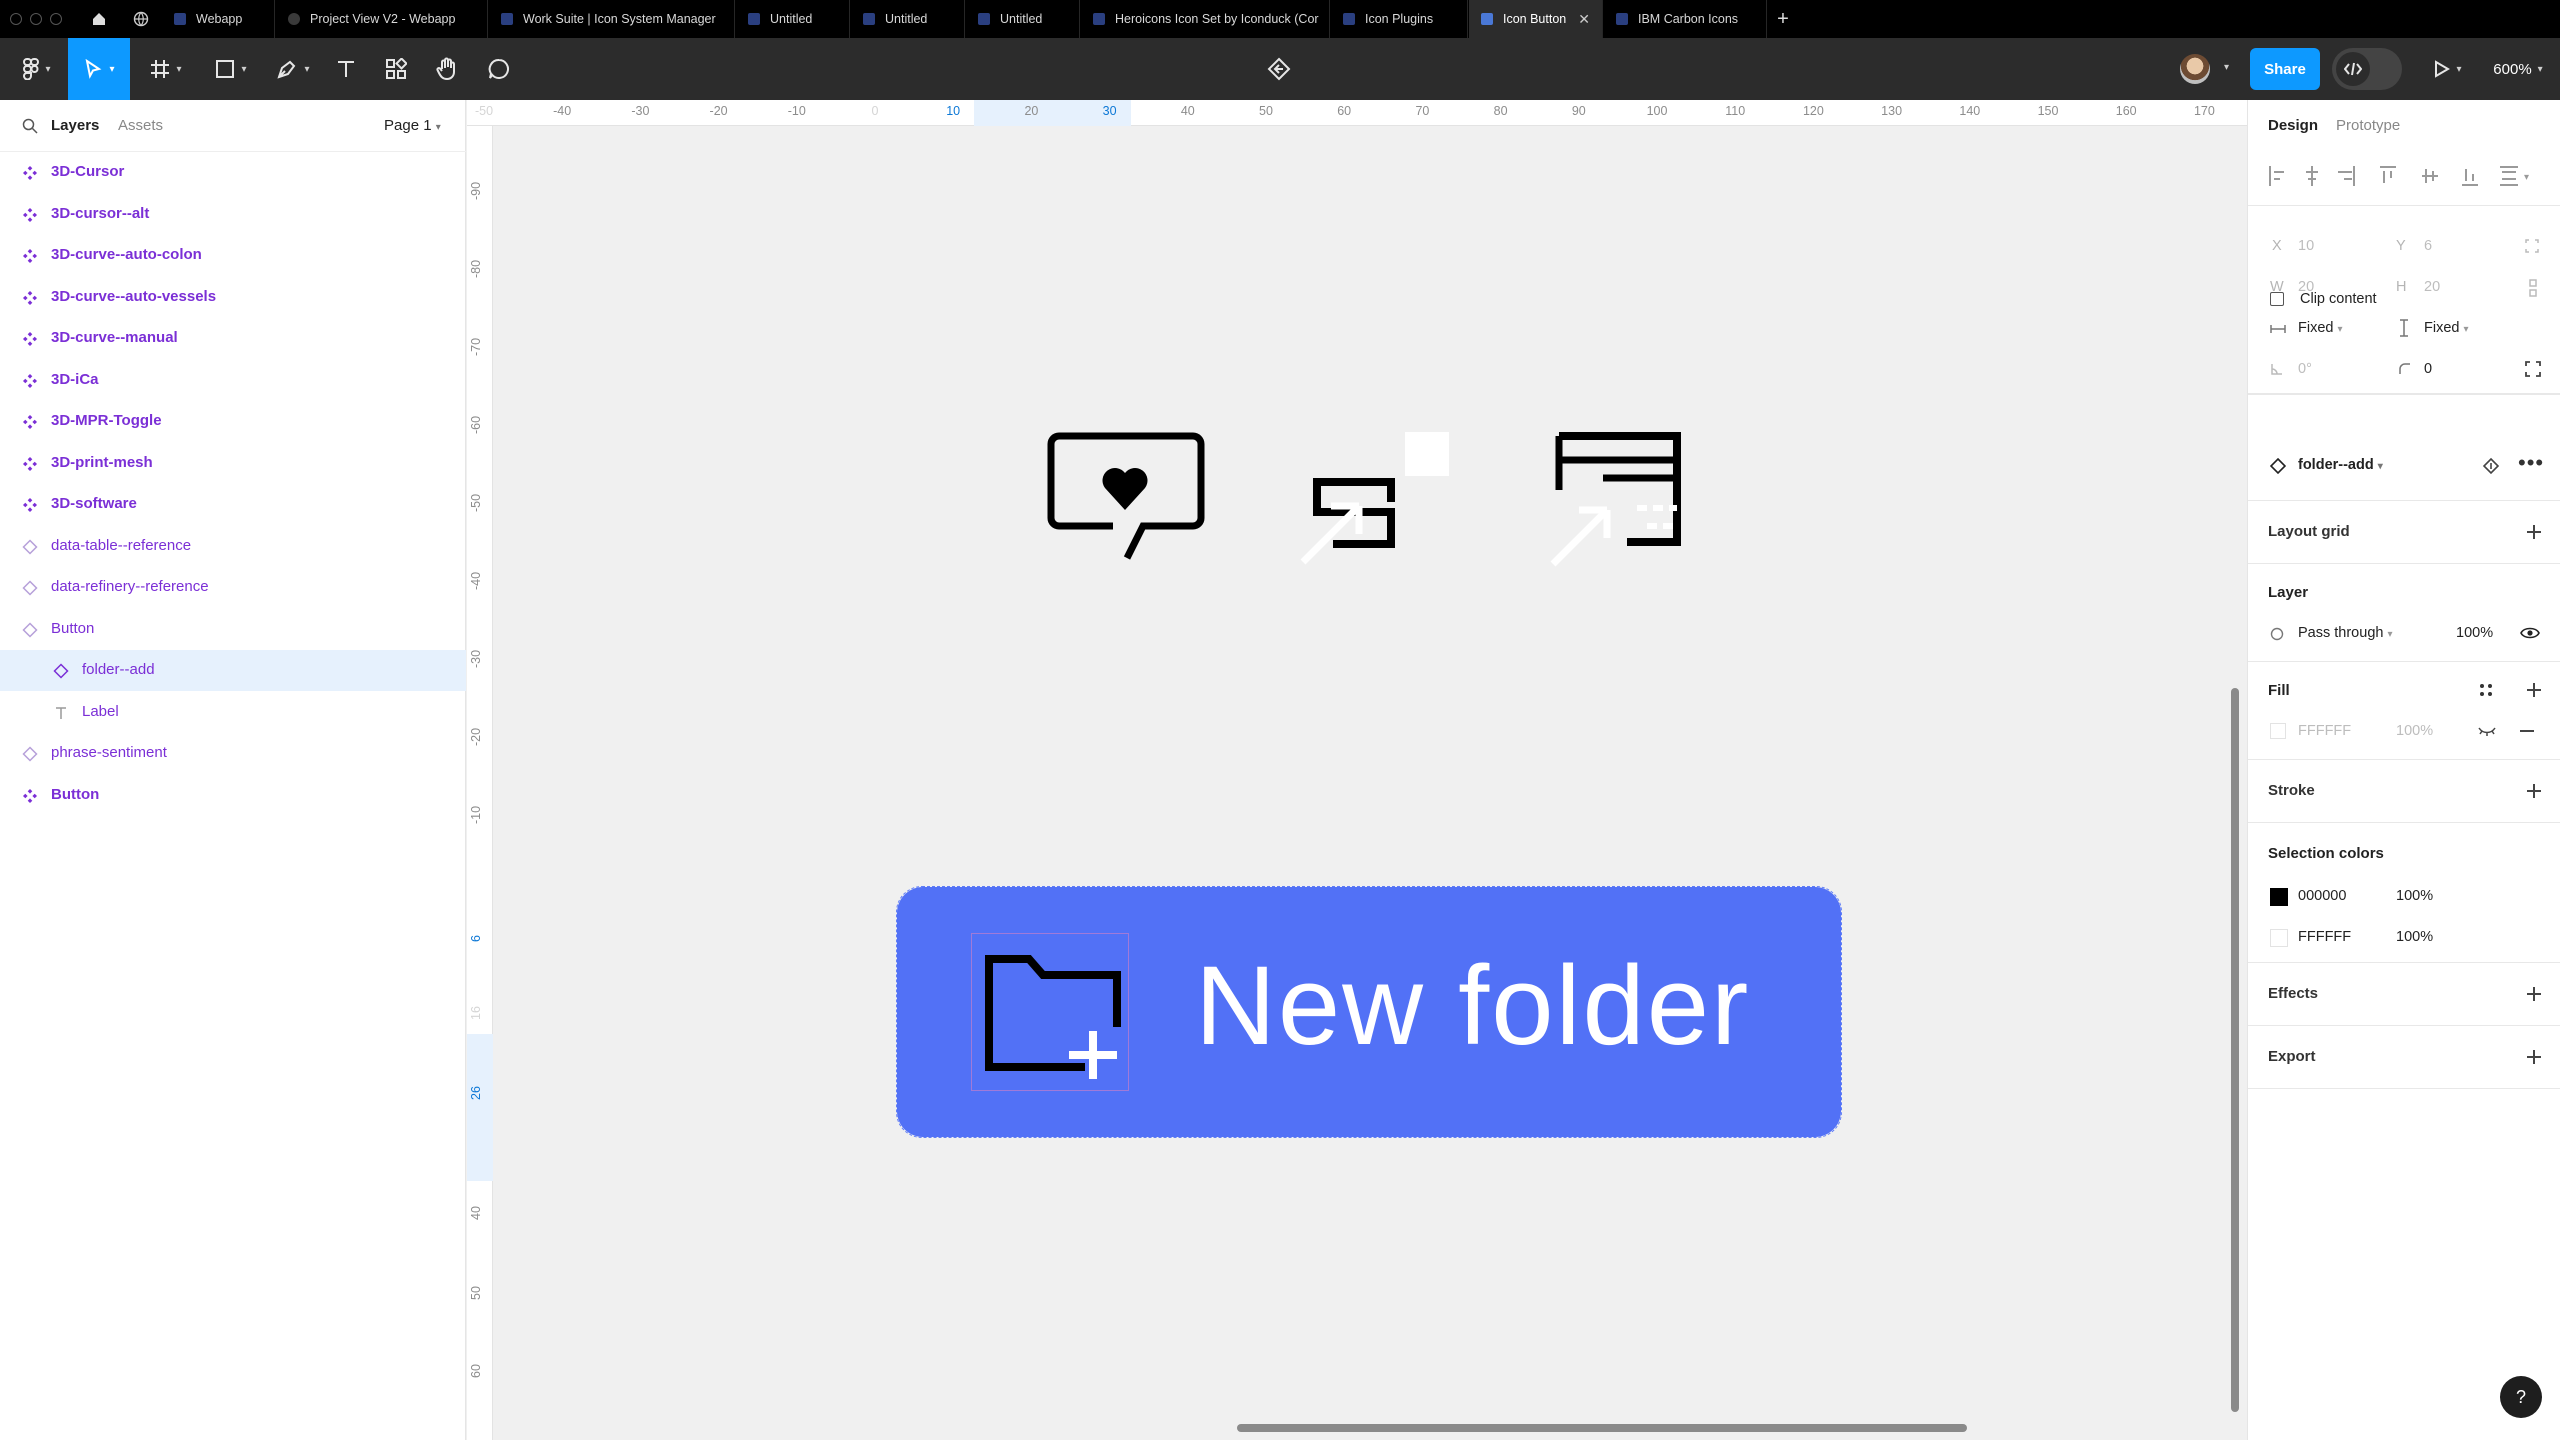  I want to click on tab-assets: Assets, so click(140, 125).